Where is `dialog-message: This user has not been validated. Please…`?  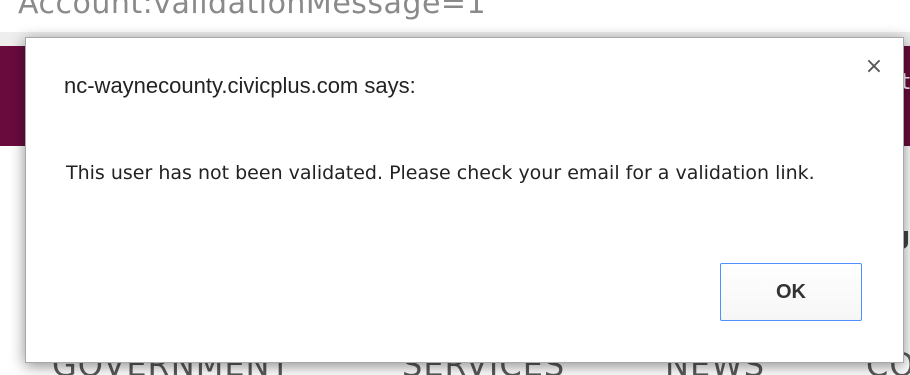 dialog-message: This user has not been validated. Please… is located at coordinates (440, 173).